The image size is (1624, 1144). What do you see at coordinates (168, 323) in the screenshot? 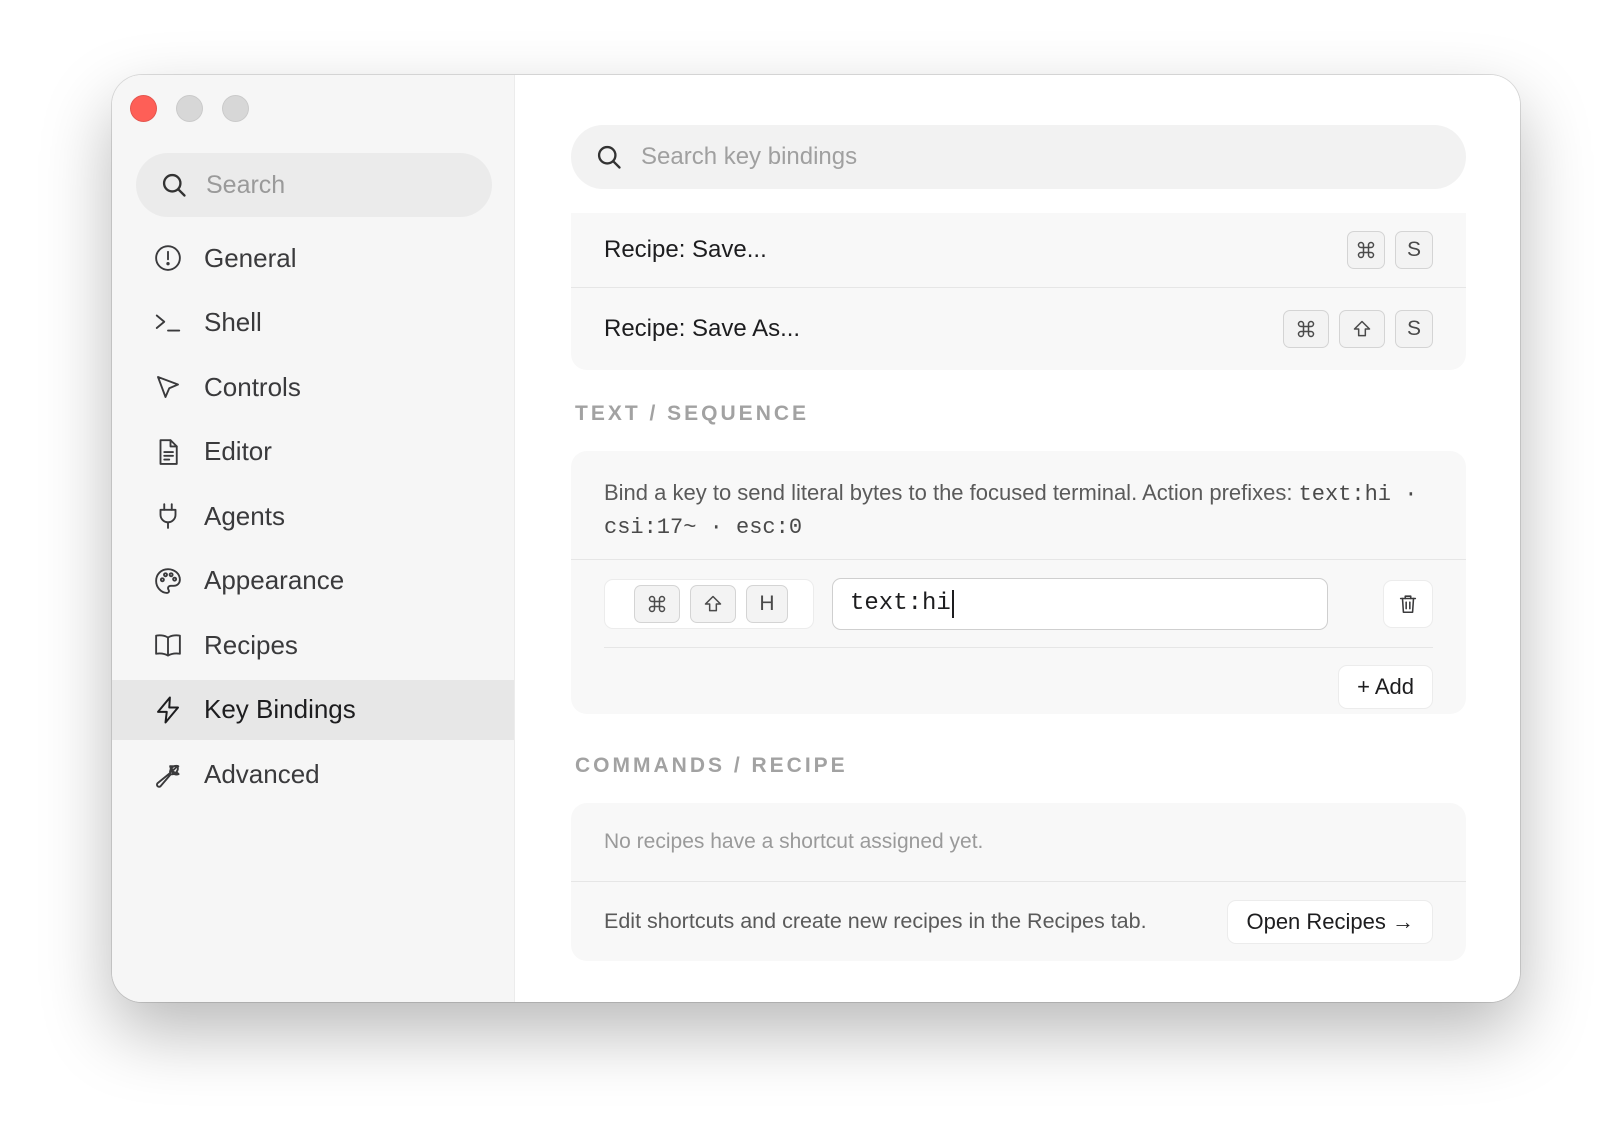
I see `terminal-prompt-icon` at bounding box center [168, 323].